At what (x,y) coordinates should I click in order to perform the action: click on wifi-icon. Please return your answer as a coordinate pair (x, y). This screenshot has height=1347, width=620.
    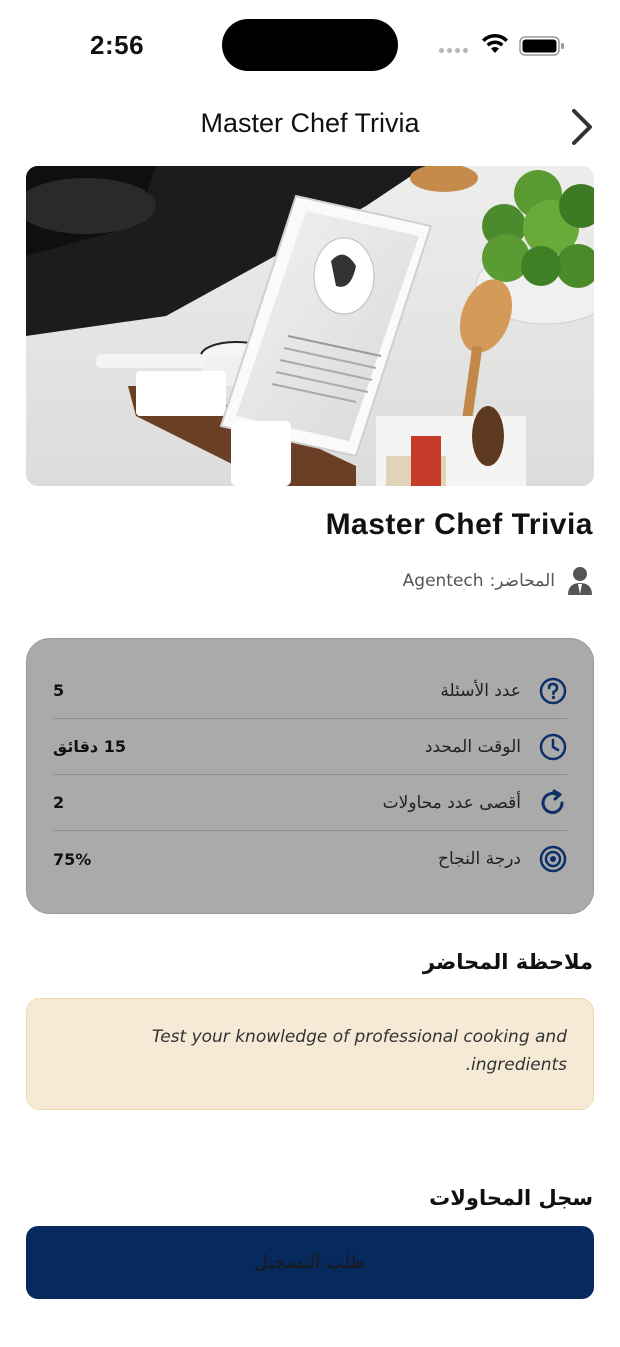
    Looking at the image, I should click on (495, 43).